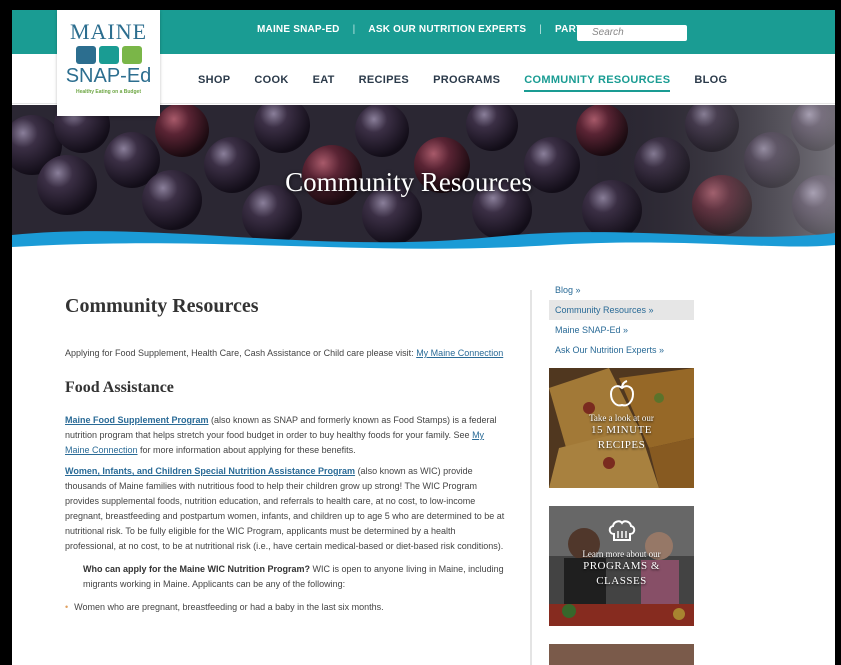  I want to click on top-link-maine-snap-ed: MAINE SNAP-ED, so click(298, 29).